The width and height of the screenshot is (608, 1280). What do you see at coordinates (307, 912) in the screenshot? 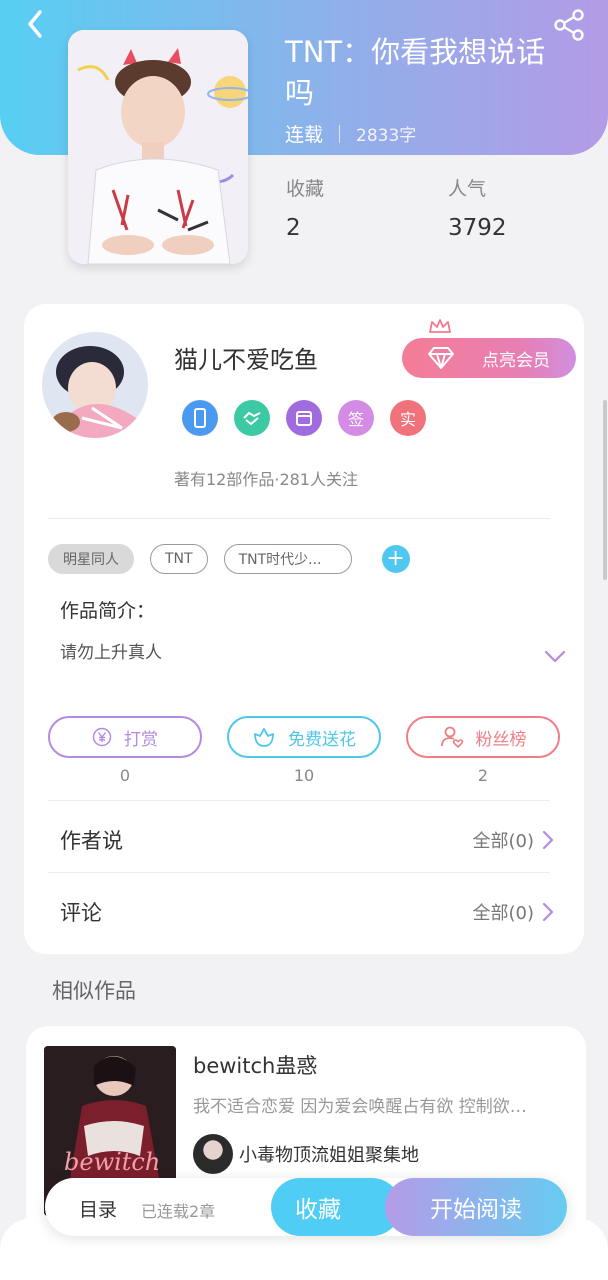
I see `comments-row: 评论 全部(0)` at bounding box center [307, 912].